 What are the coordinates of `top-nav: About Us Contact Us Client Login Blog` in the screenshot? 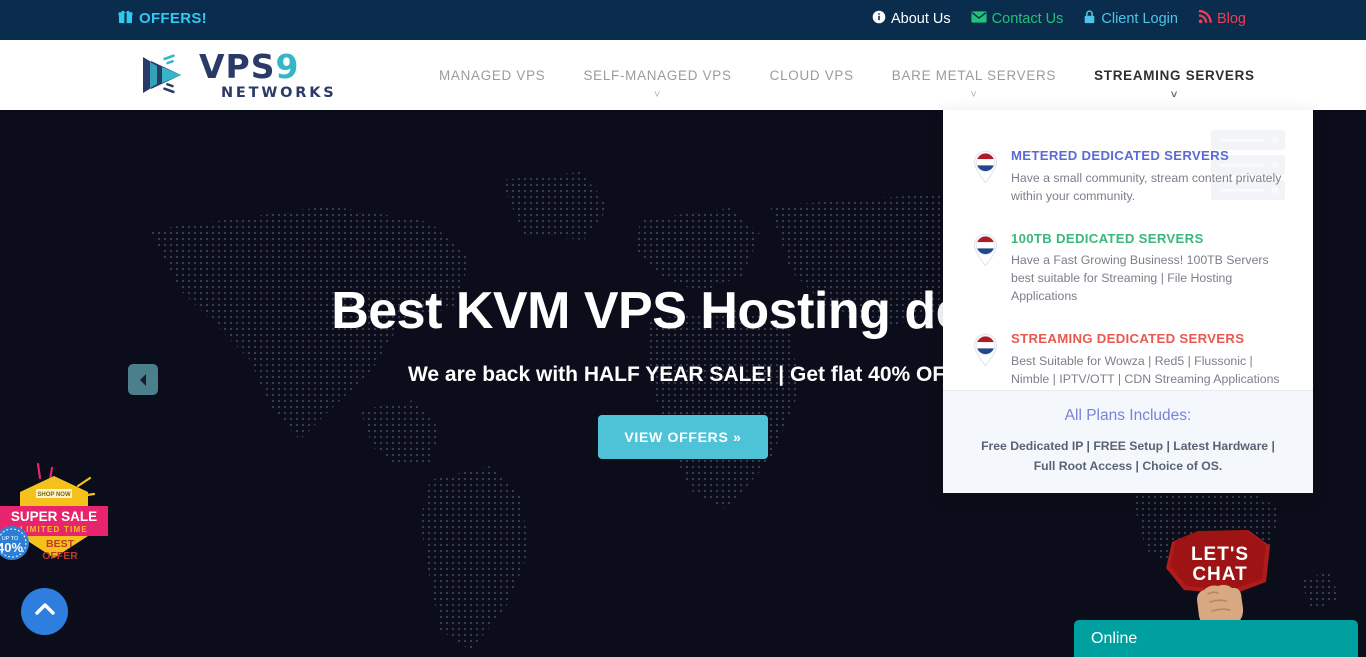 It's located at (1059, 18).